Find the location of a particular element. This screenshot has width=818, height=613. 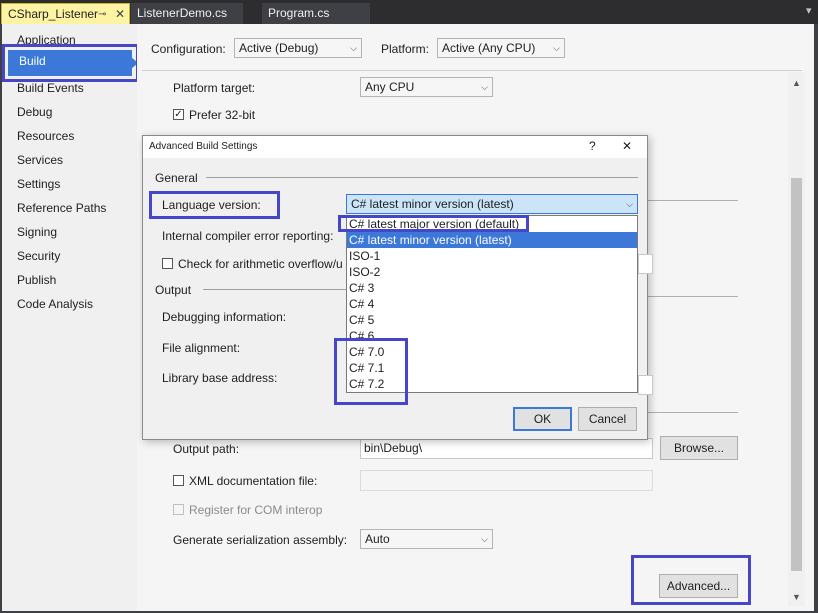

language-version-select: C# latest minor version (latest) ⌵ is located at coordinates (492, 204).